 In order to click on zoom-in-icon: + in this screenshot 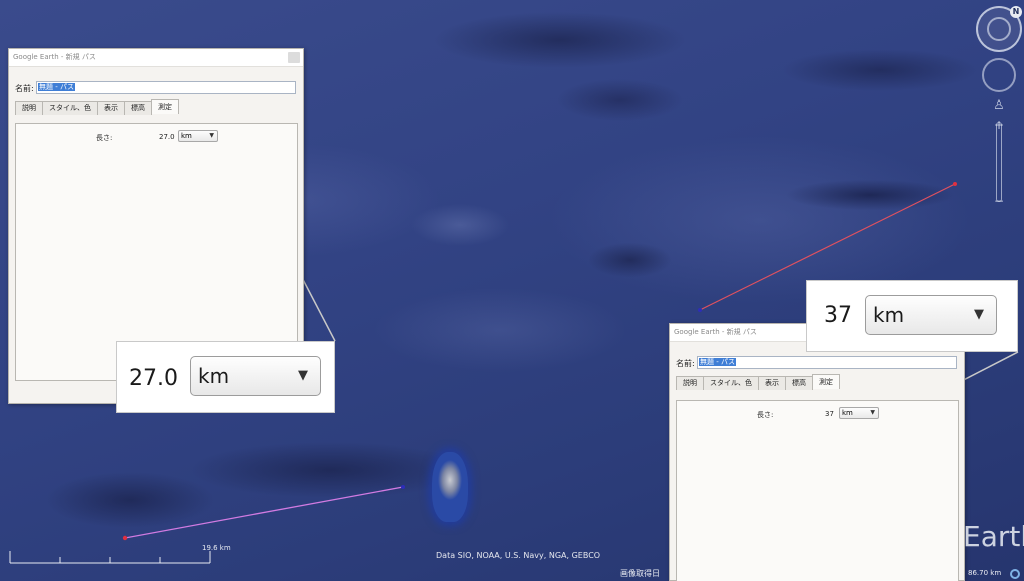, I will do `click(999, 125)`.